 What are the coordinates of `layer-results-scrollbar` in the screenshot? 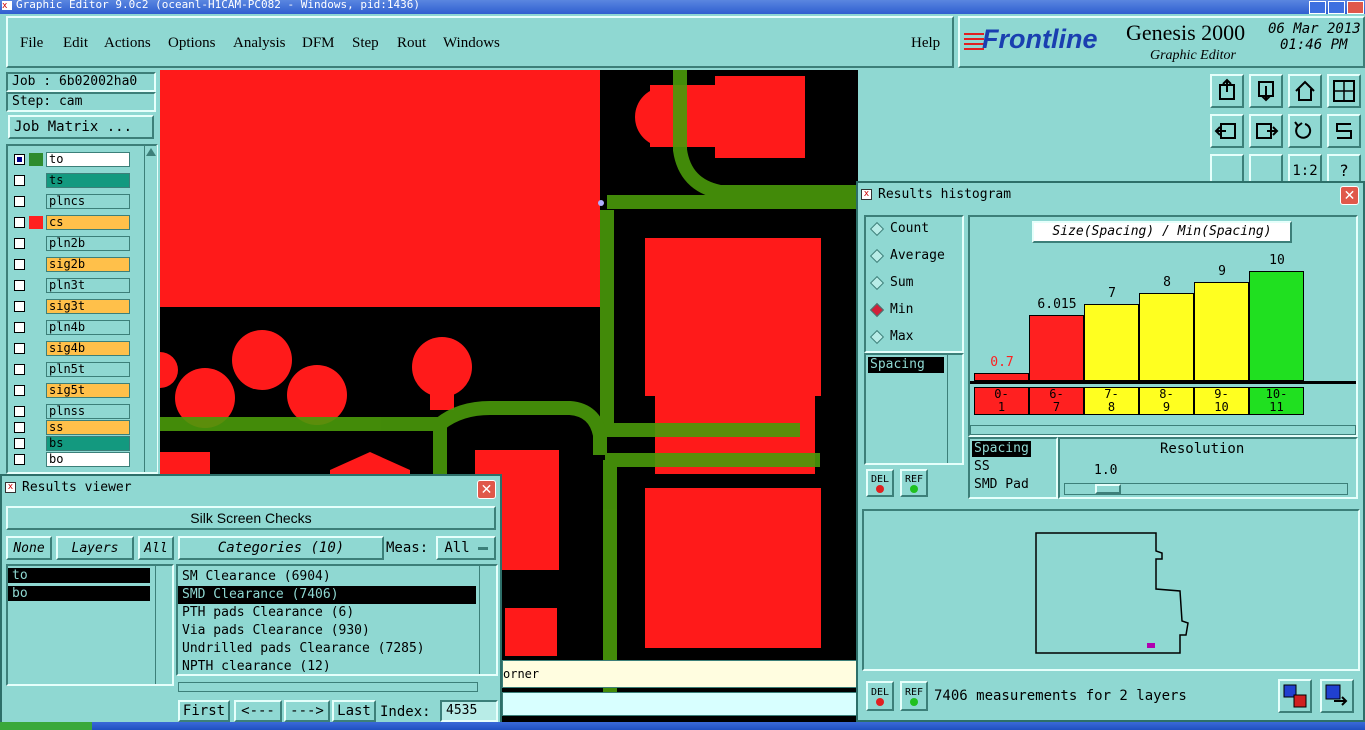 It's located at (162, 625).